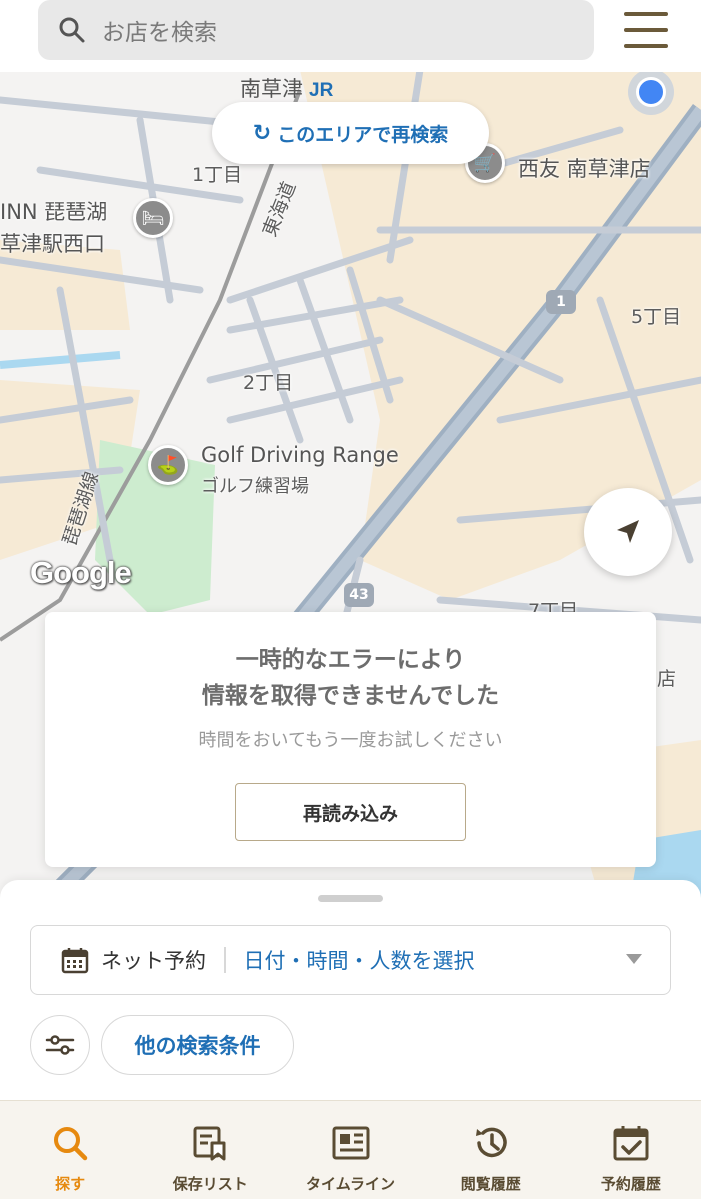  Describe the element at coordinates (159, 33) in the screenshot. I see `search-placeholder: お店を検索` at that location.